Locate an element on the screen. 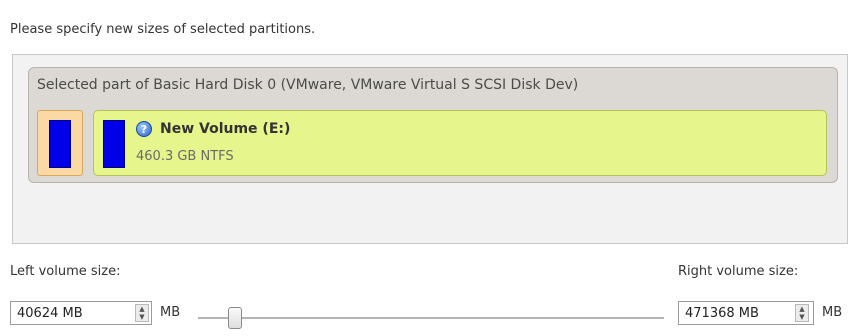 This screenshot has width=850, height=336. left-volume-size-input is located at coordinates (71, 313).